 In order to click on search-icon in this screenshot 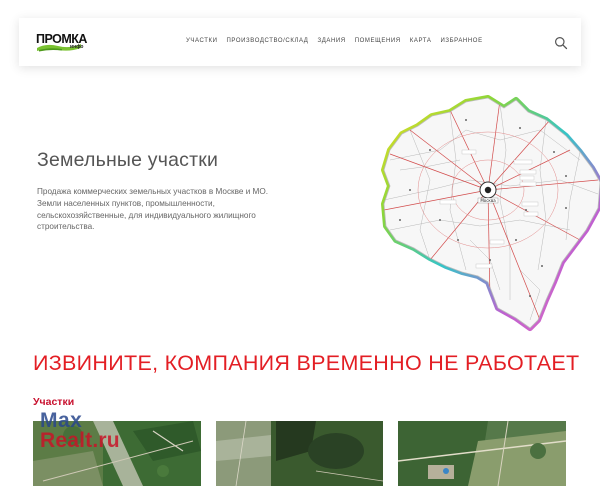, I will do `click(561, 43)`.